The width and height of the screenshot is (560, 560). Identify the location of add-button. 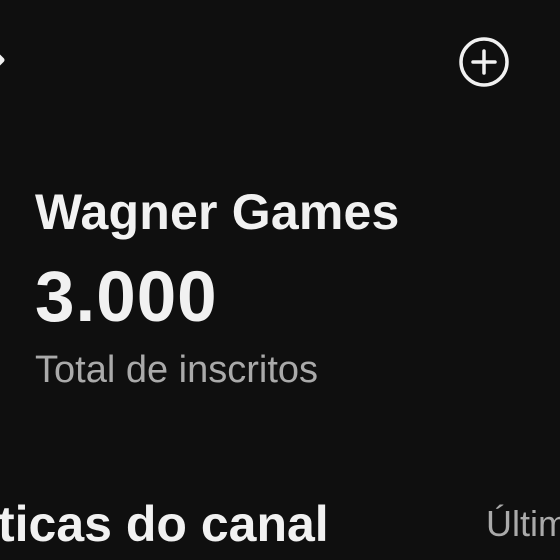
(484, 62).